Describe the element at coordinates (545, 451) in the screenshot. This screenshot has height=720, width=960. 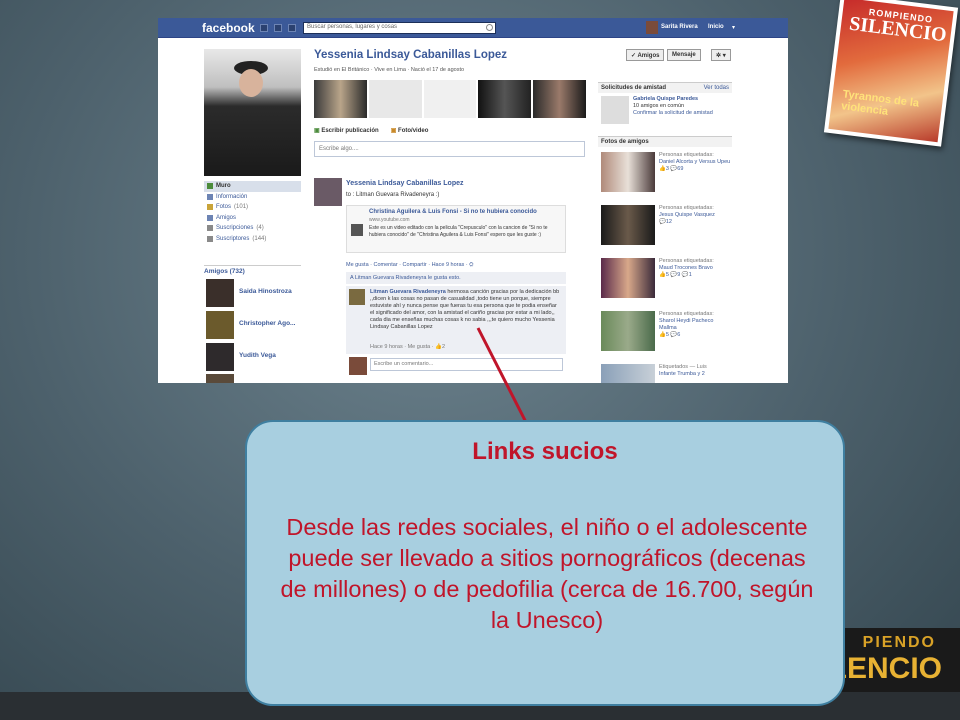
I see `callout-title: Links sucios` at that location.